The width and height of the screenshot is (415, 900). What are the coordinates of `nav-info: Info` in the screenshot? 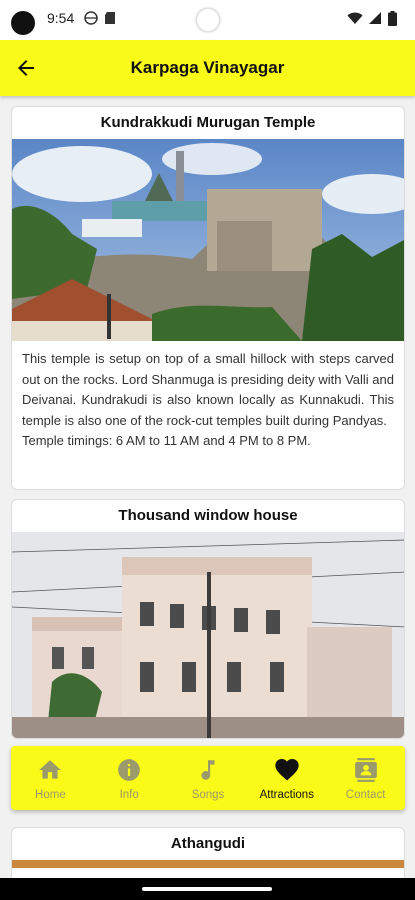 It's located at (129, 778).